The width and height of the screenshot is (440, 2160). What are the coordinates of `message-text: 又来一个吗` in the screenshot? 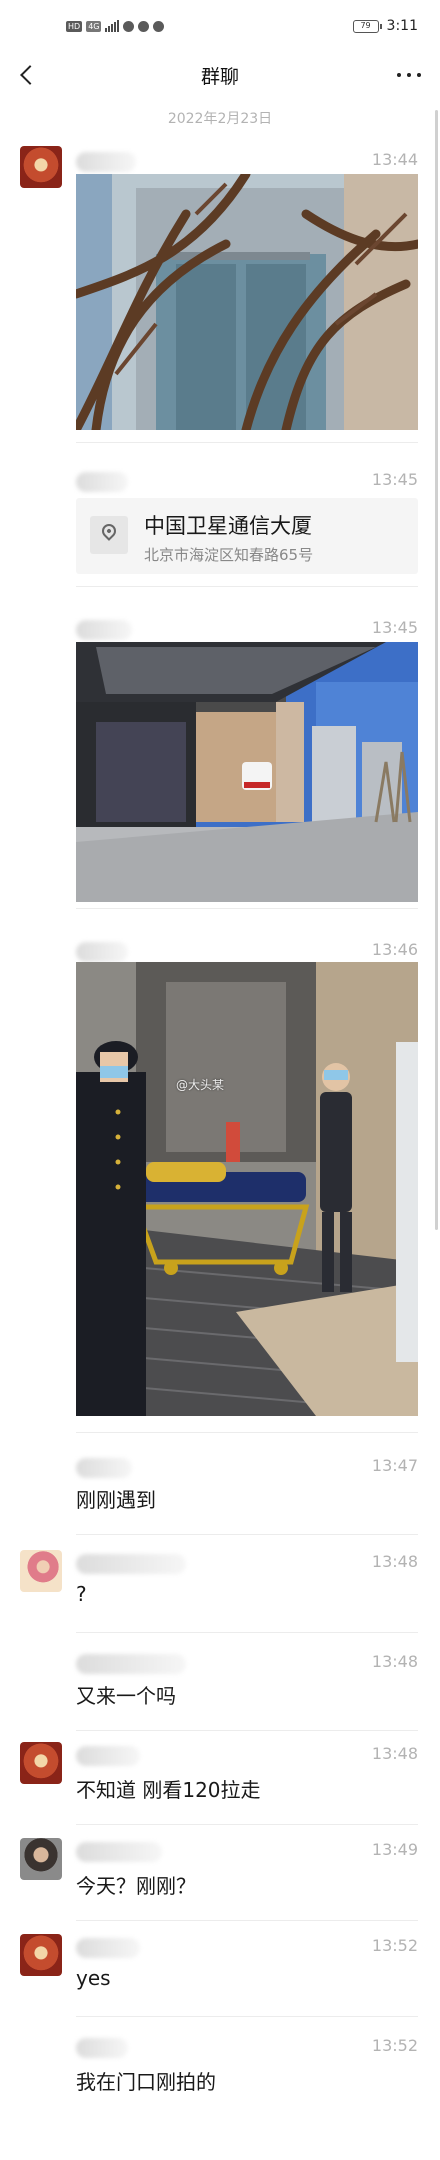 It's located at (126, 1696).